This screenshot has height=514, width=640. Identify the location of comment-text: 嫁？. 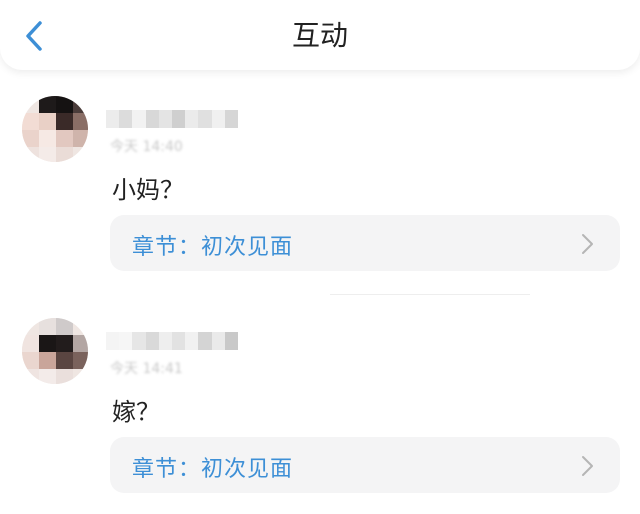
(136, 412).